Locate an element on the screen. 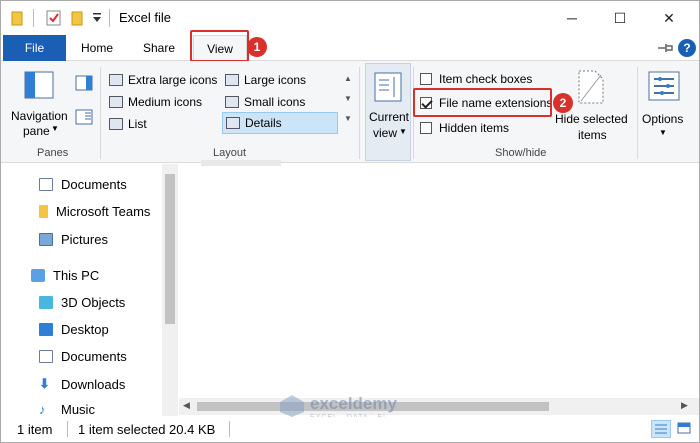 The image size is (700, 443). layout-scroll: ▲ ▼ ▼ is located at coordinates (348, 102).